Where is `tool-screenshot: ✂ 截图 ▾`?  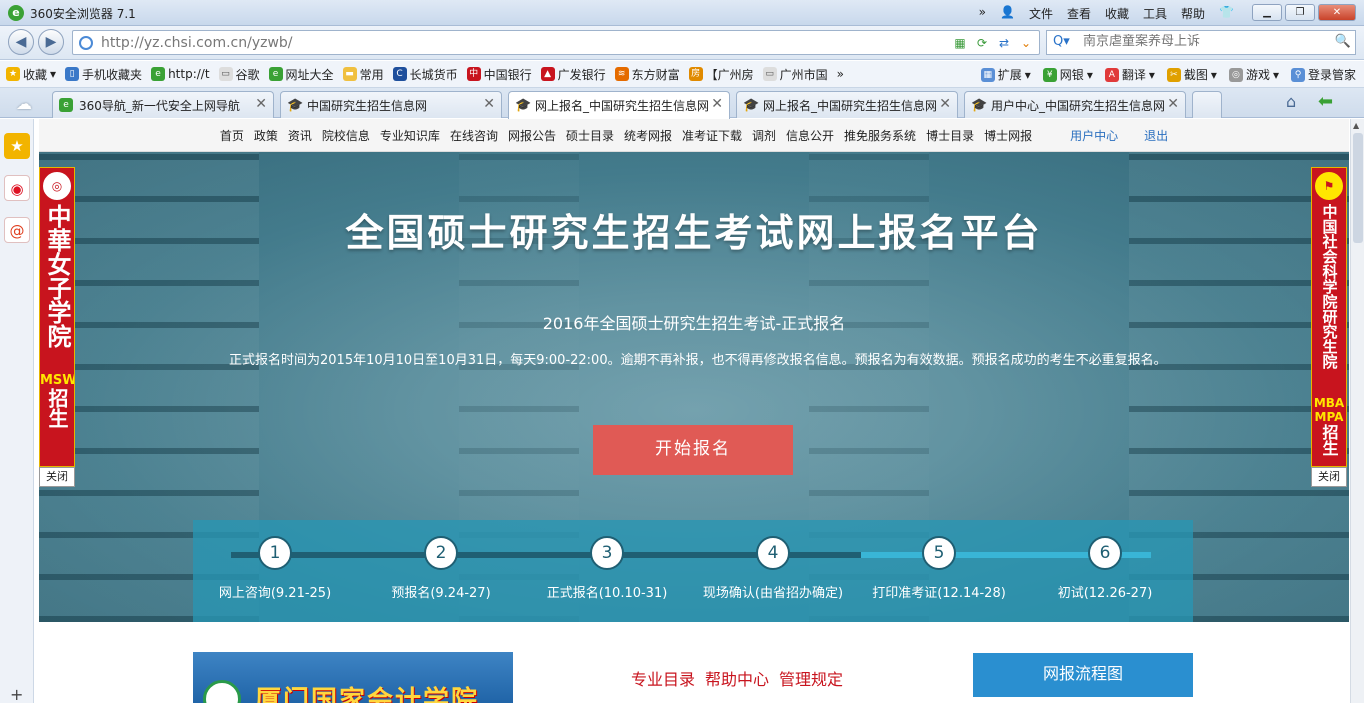 tool-screenshot: ✂ 截图 ▾ is located at coordinates (1191, 74).